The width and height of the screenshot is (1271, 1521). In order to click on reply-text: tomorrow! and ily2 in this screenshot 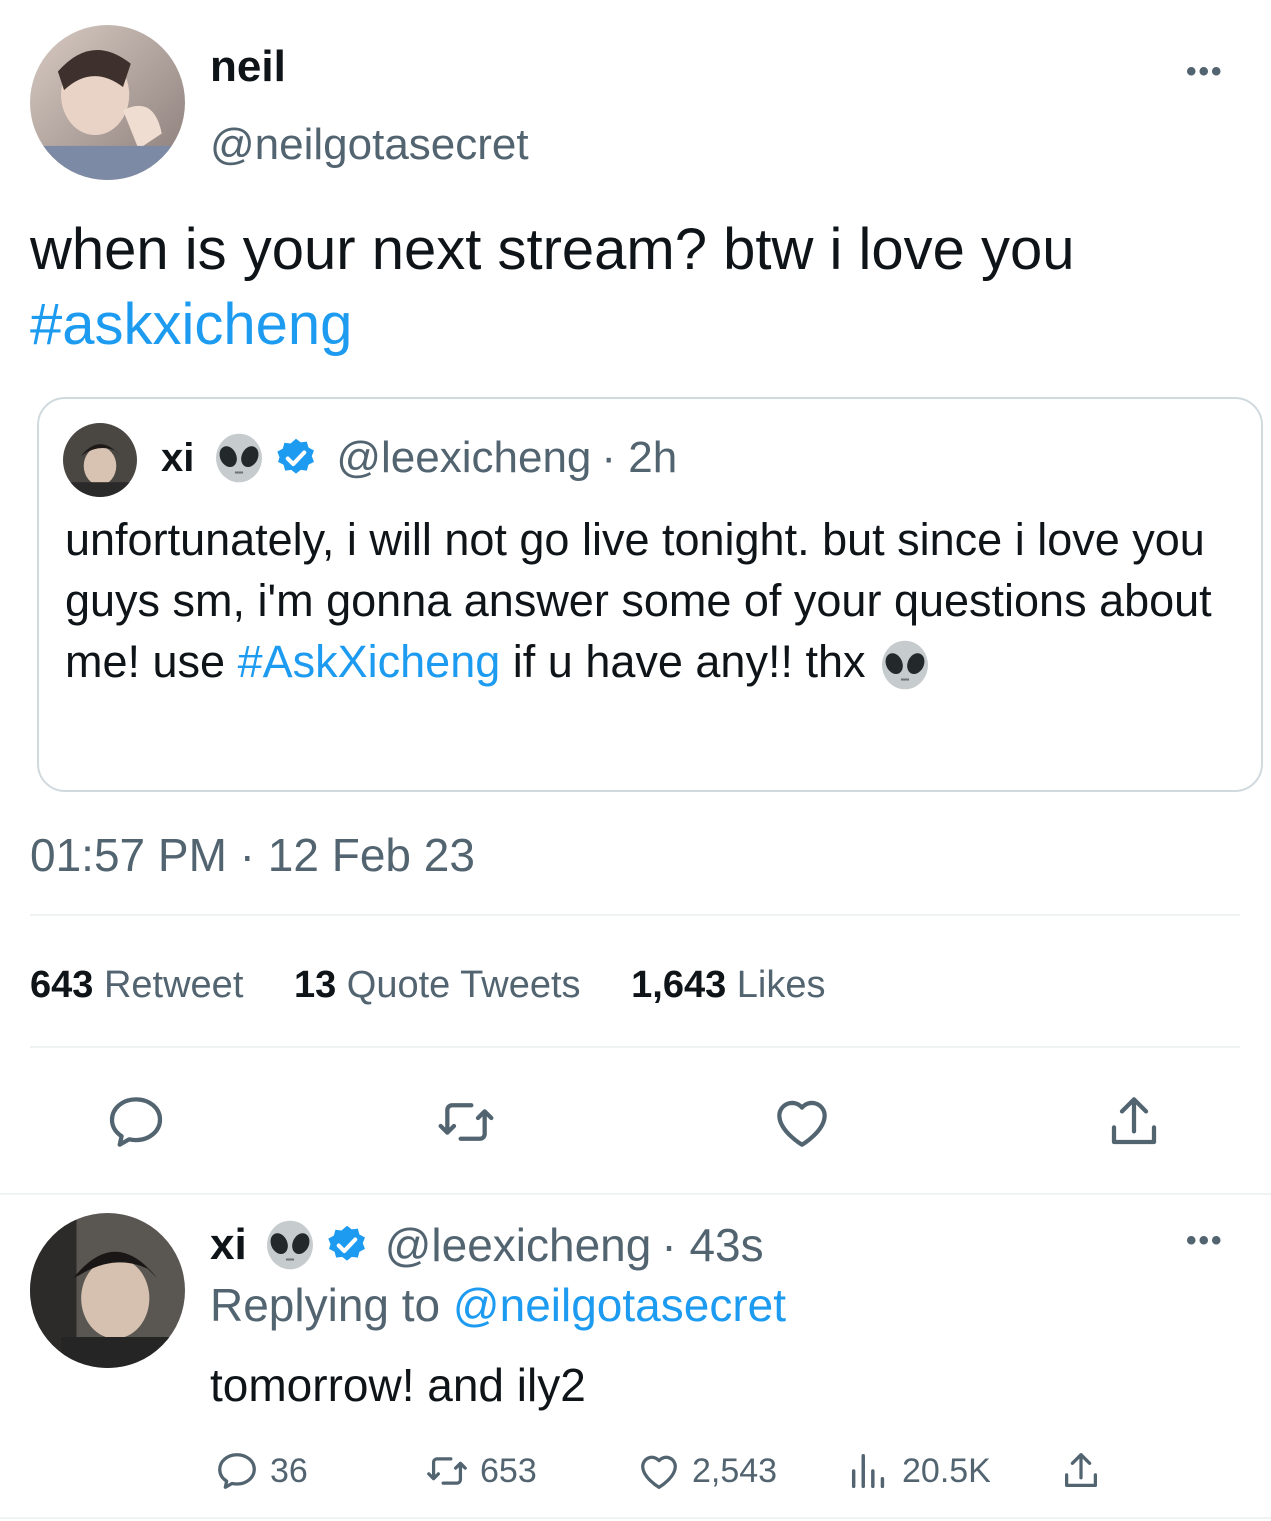, I will do `click(398, 1385)`.